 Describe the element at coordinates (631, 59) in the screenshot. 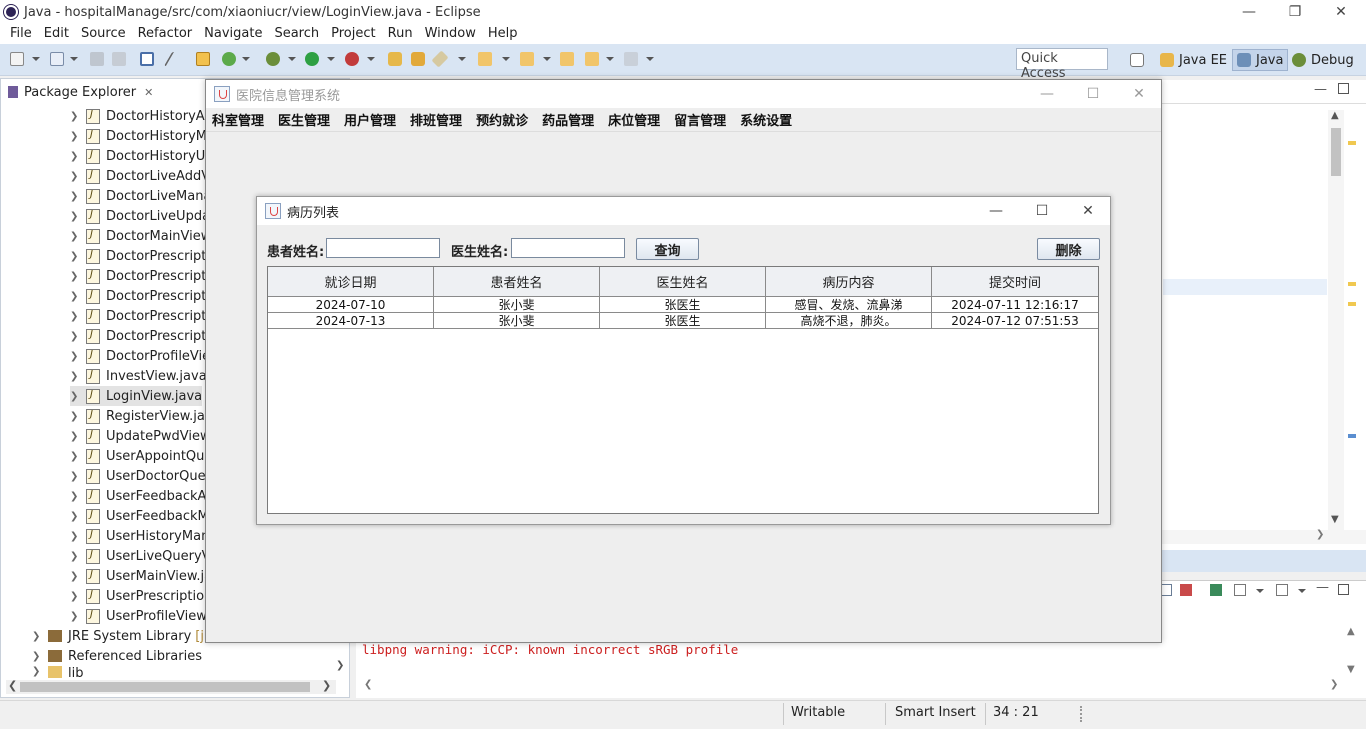

I see `forward-icon` at that location.